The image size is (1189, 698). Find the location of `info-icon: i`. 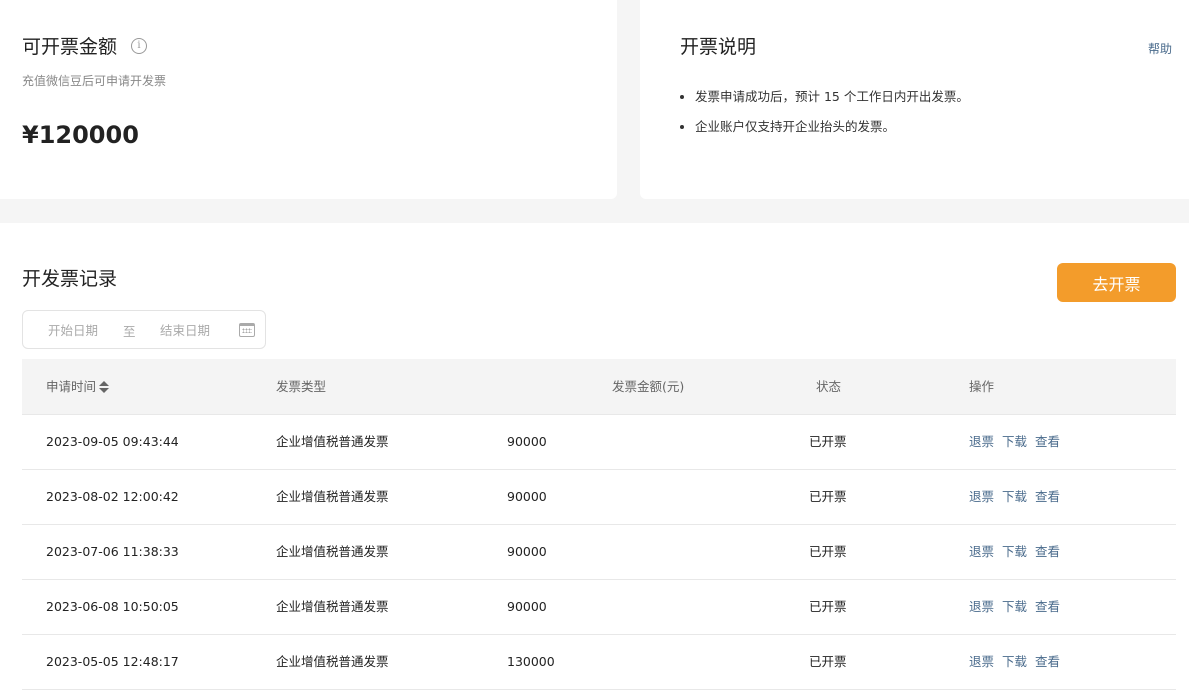

info-icon: i is located at coordinates (139, 46).